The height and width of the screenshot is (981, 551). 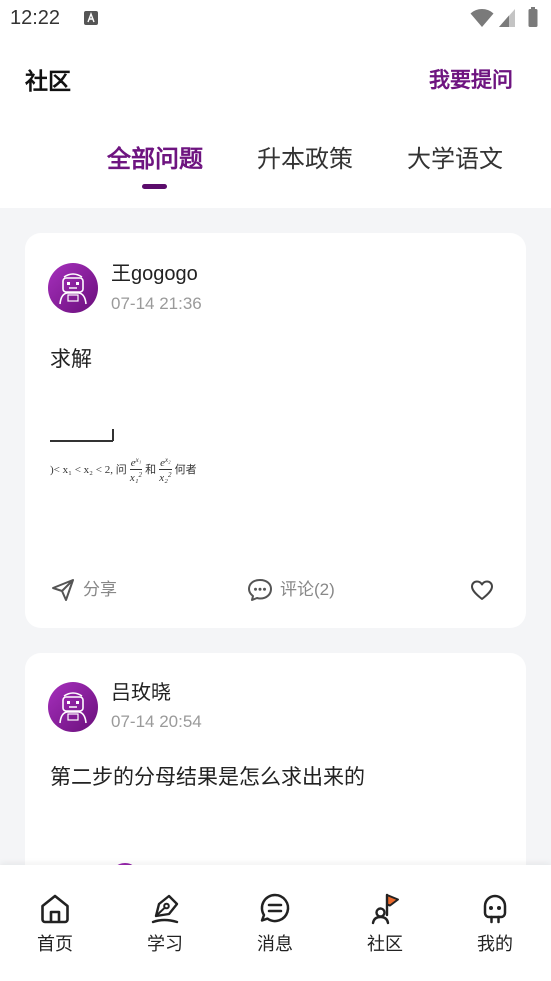 What do you see at coordinates (275, 908) in the screenshot?
I see `message-icon` at bounding box center [275, 908].